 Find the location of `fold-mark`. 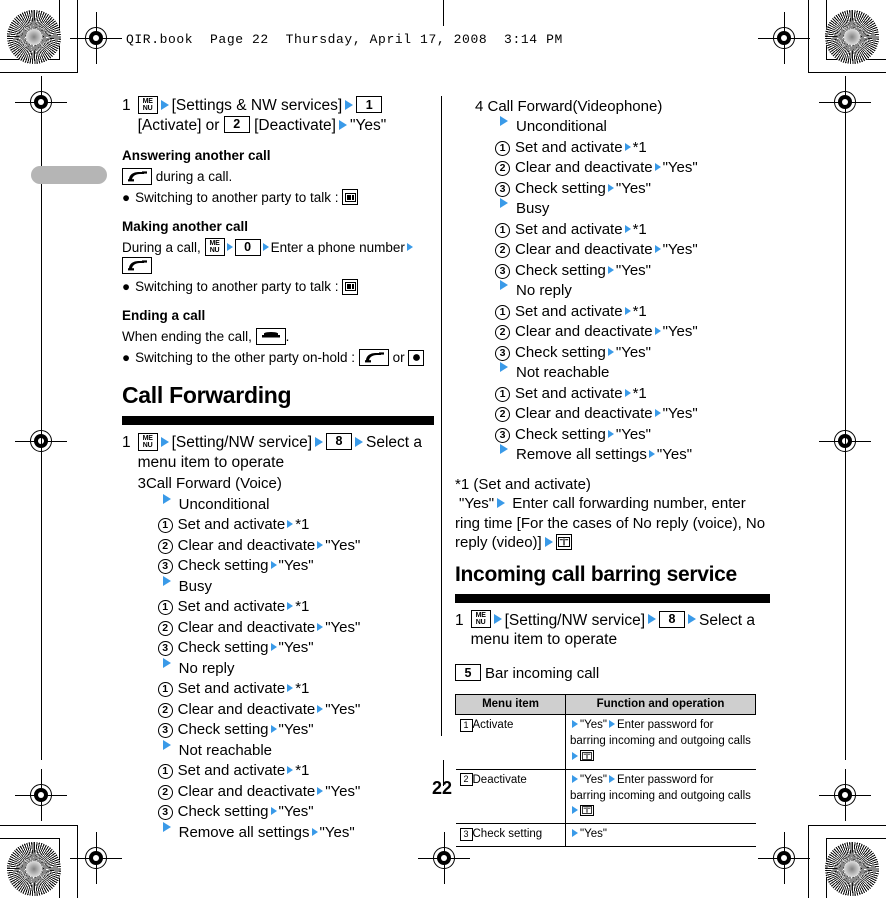

fold-mark is located at coordinates (846, 440).